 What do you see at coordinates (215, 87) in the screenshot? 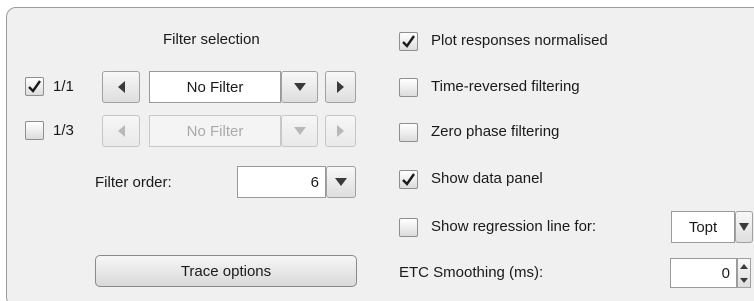
I see `filter-1-1-select: No Filter` at bounding box center [215, 87].